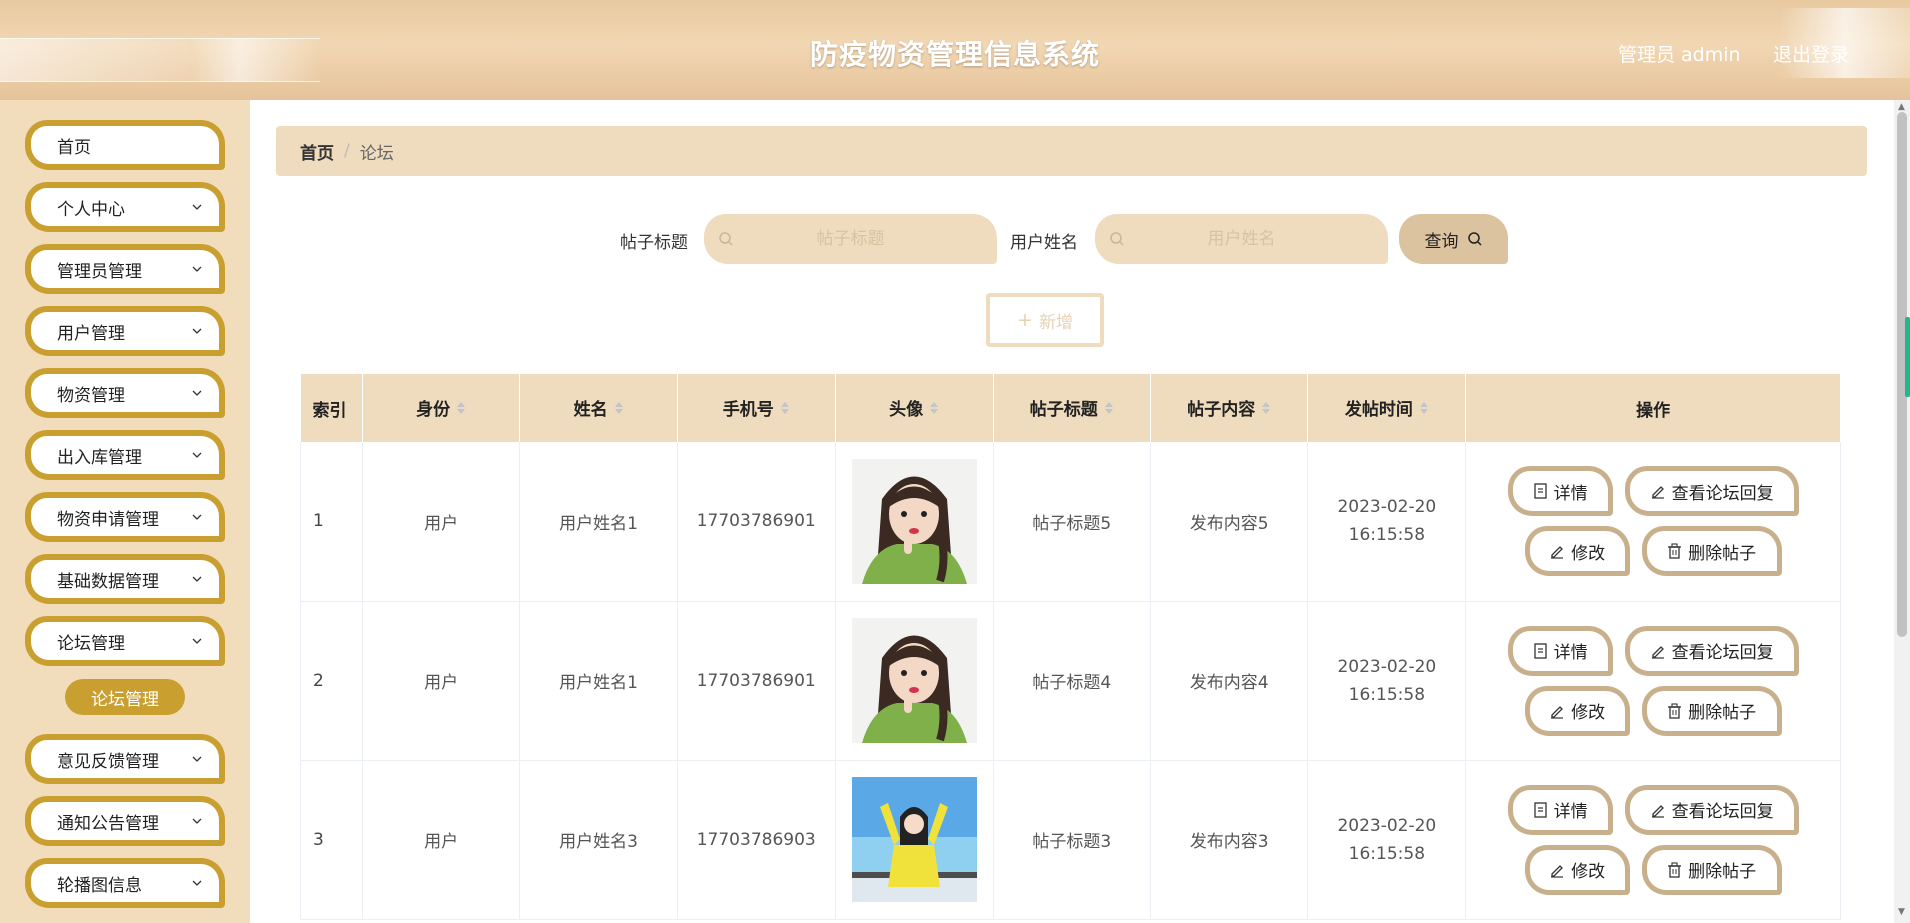  I want to click on cell-name: 用户姓名1, so click(598, 522).